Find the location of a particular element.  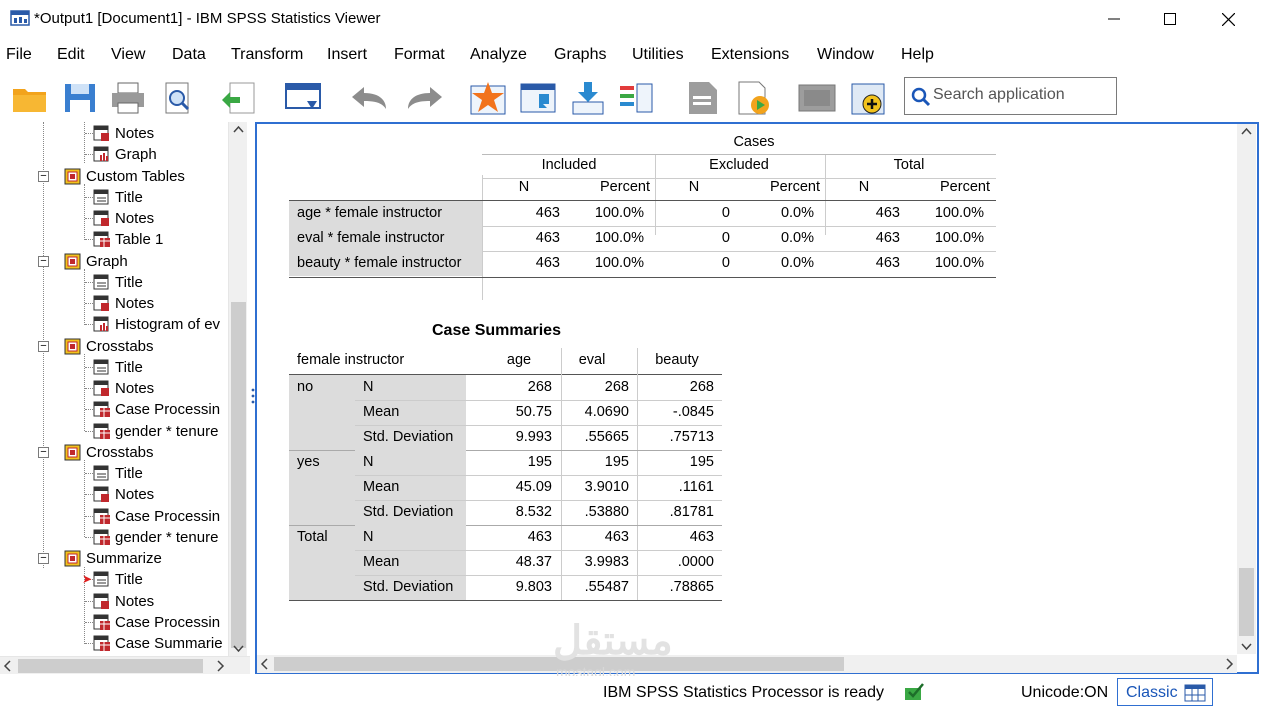

menu-window: Window is located at coordinates (845, 55).